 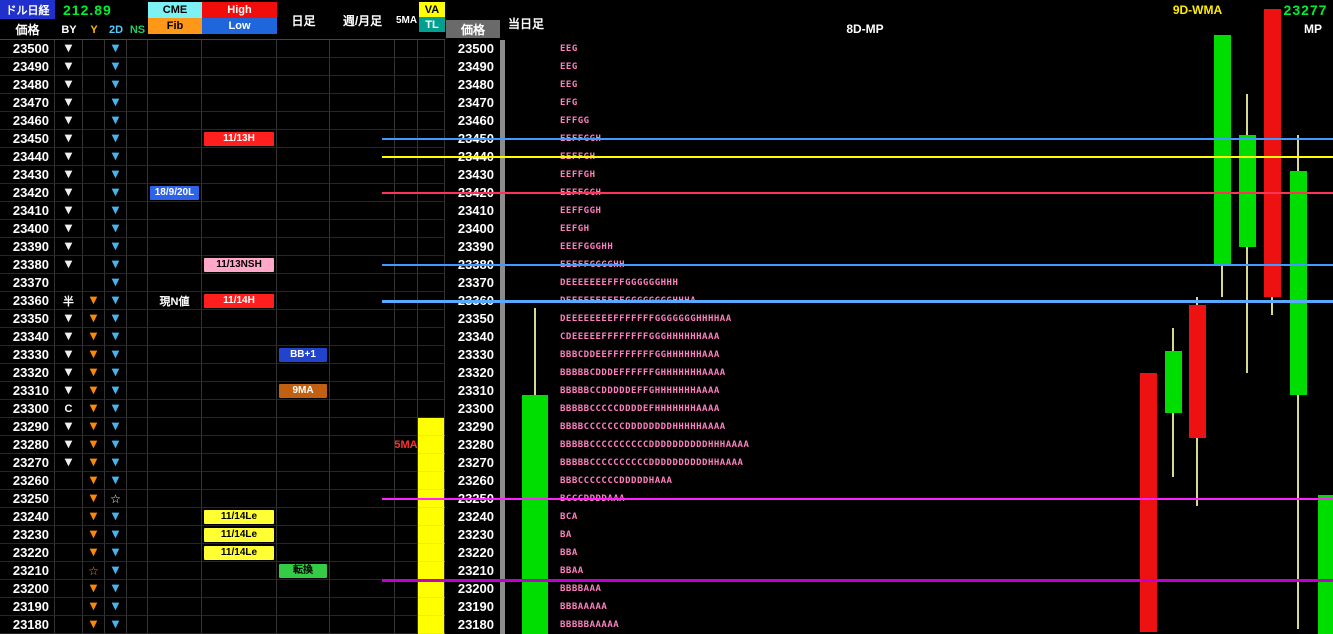 I want to click on cell-d2-23380: ▼, so click(x=116, y=265).